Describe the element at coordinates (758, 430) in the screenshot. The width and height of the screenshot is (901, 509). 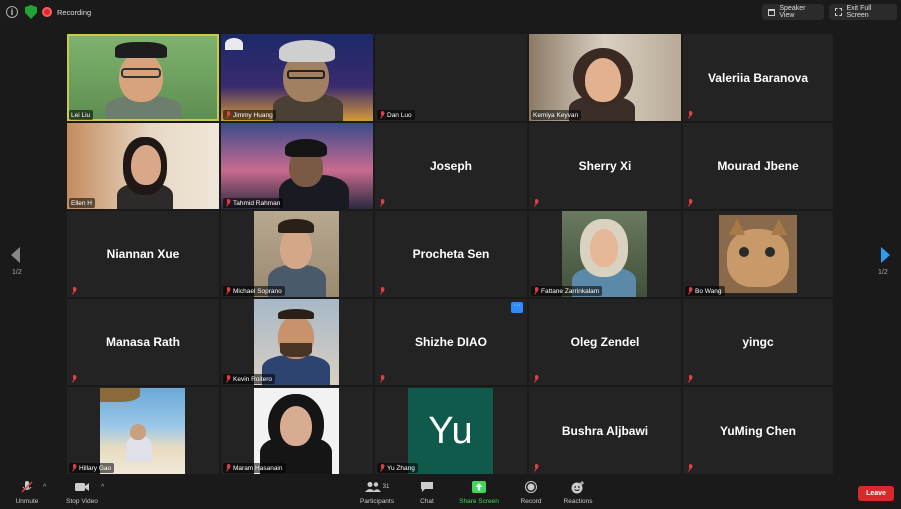
I see `video-tile-yuming-chen: YuMing Chen` at that location.